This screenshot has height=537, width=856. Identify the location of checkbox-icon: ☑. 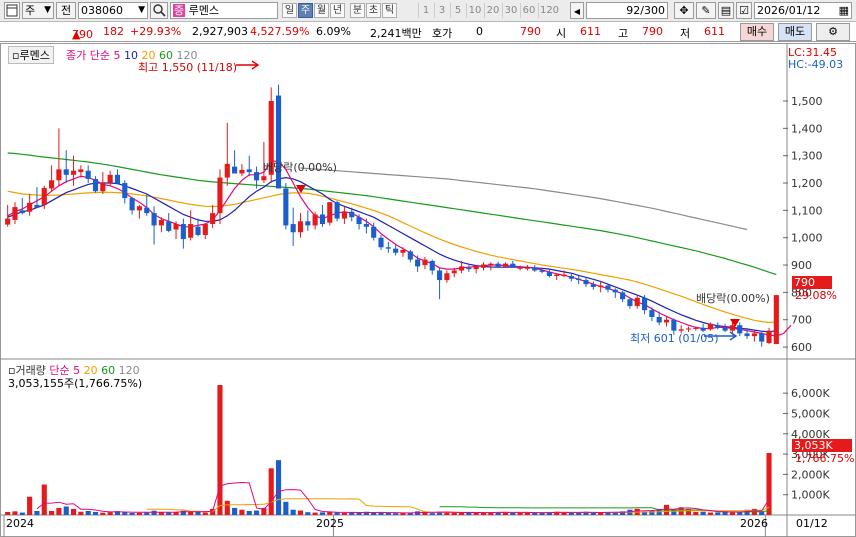
(744, 10).